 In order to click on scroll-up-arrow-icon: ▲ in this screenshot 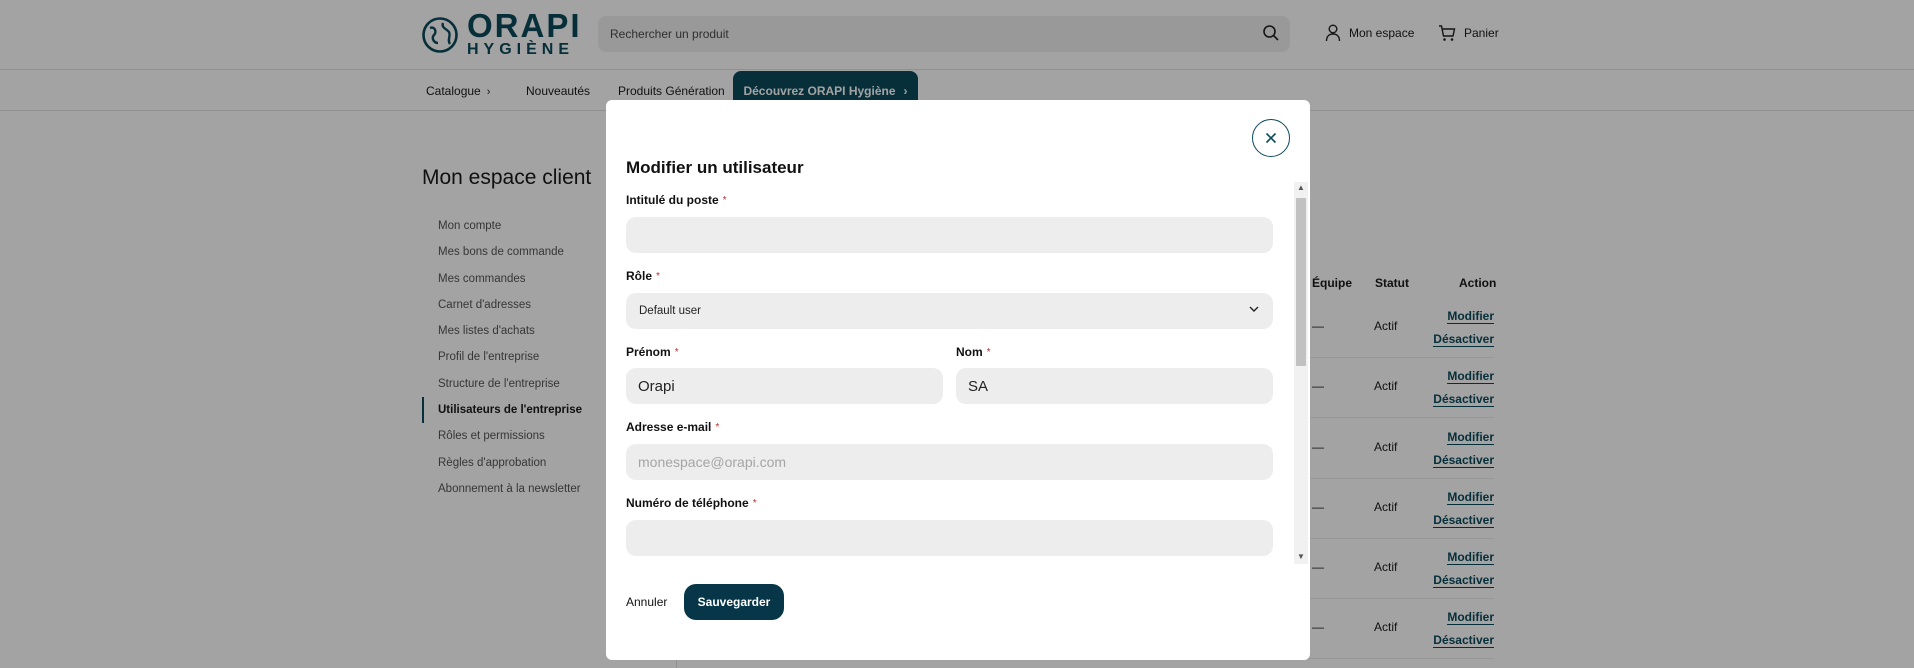, I will do `click(1301, 187)`.